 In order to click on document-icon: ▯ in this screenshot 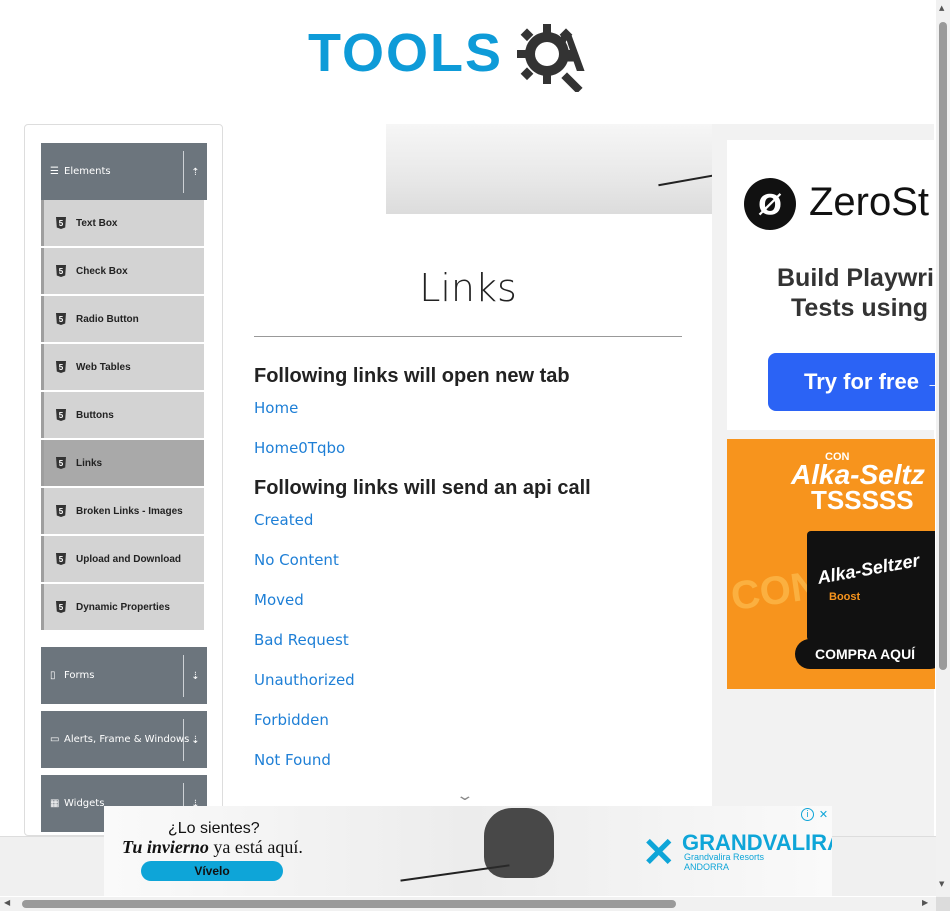, I will do `click(53, 675)`.